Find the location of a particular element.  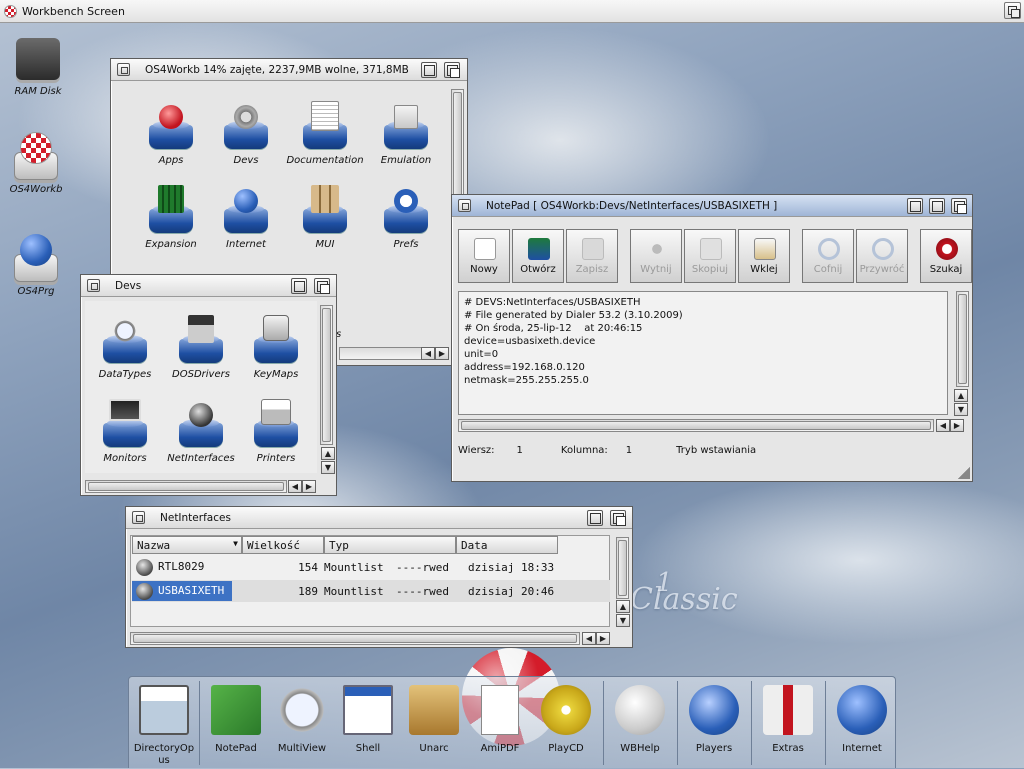

desktop-icon-ram-disk: RAM Disk is located at coordinates (38, 64).